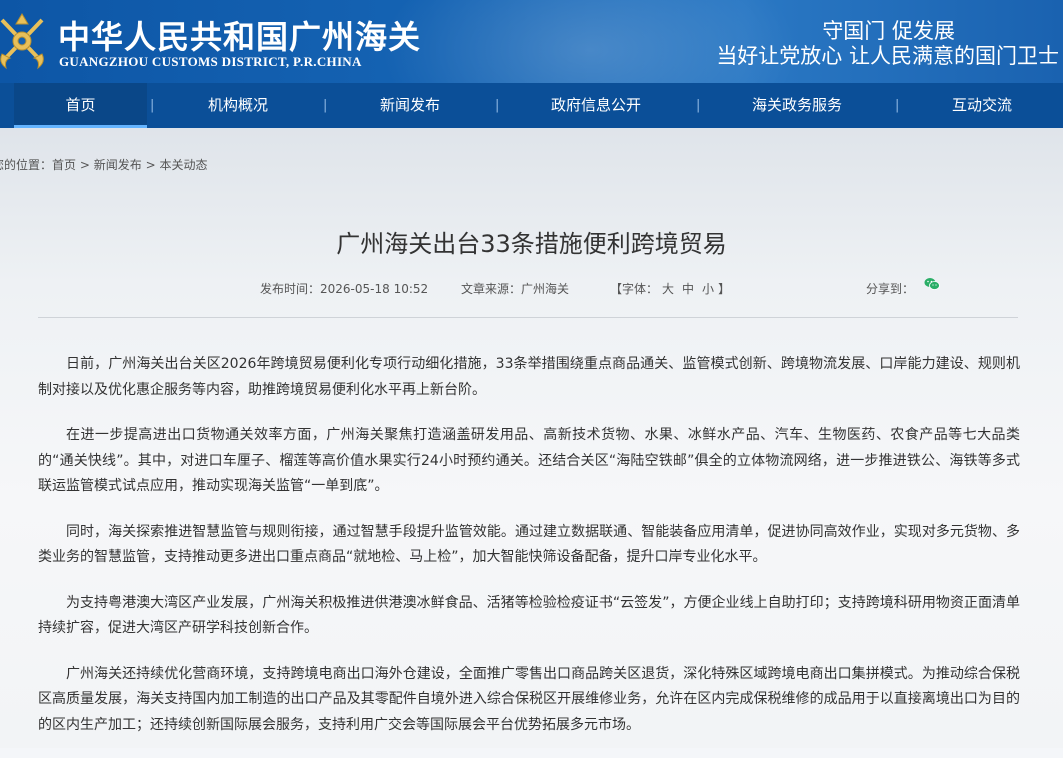 The image size is (1063, 758). What do you see at coordinates (528, 317) in the screenshot?
I see `article-divider` at bounding box center [528, 317].